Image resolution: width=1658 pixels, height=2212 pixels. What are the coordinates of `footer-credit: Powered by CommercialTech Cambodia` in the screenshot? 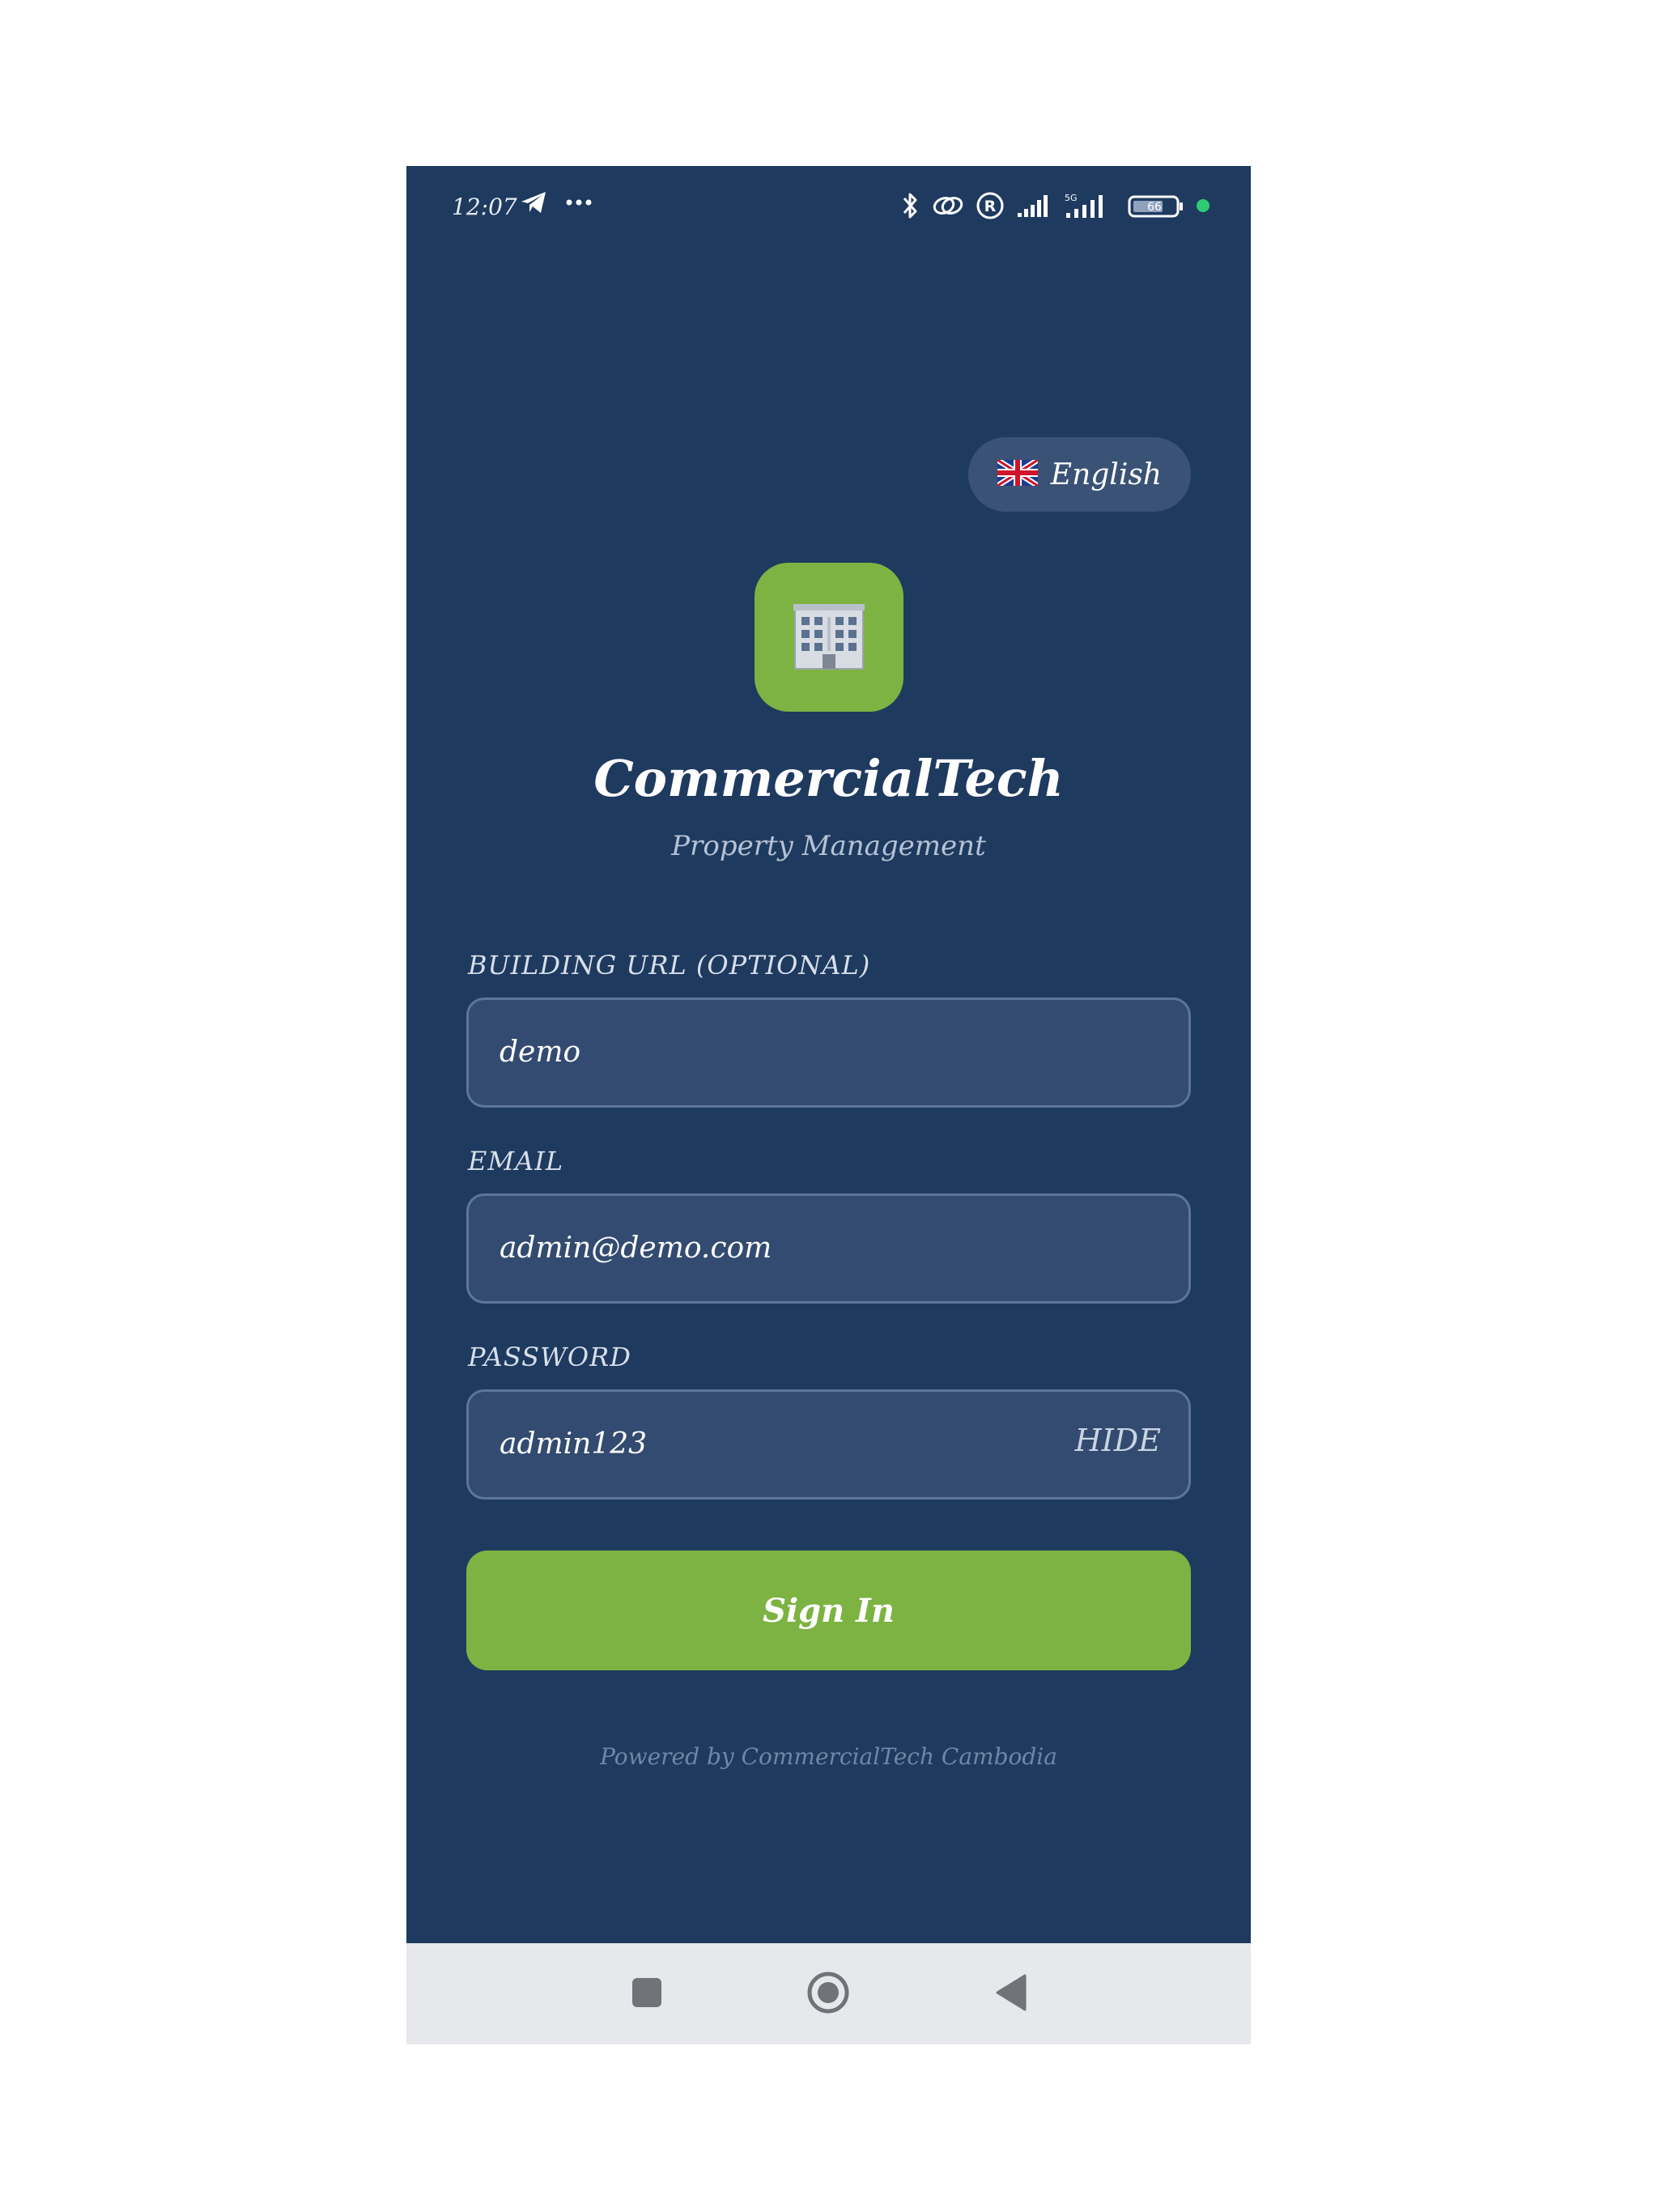 It's located at (828, 1757).